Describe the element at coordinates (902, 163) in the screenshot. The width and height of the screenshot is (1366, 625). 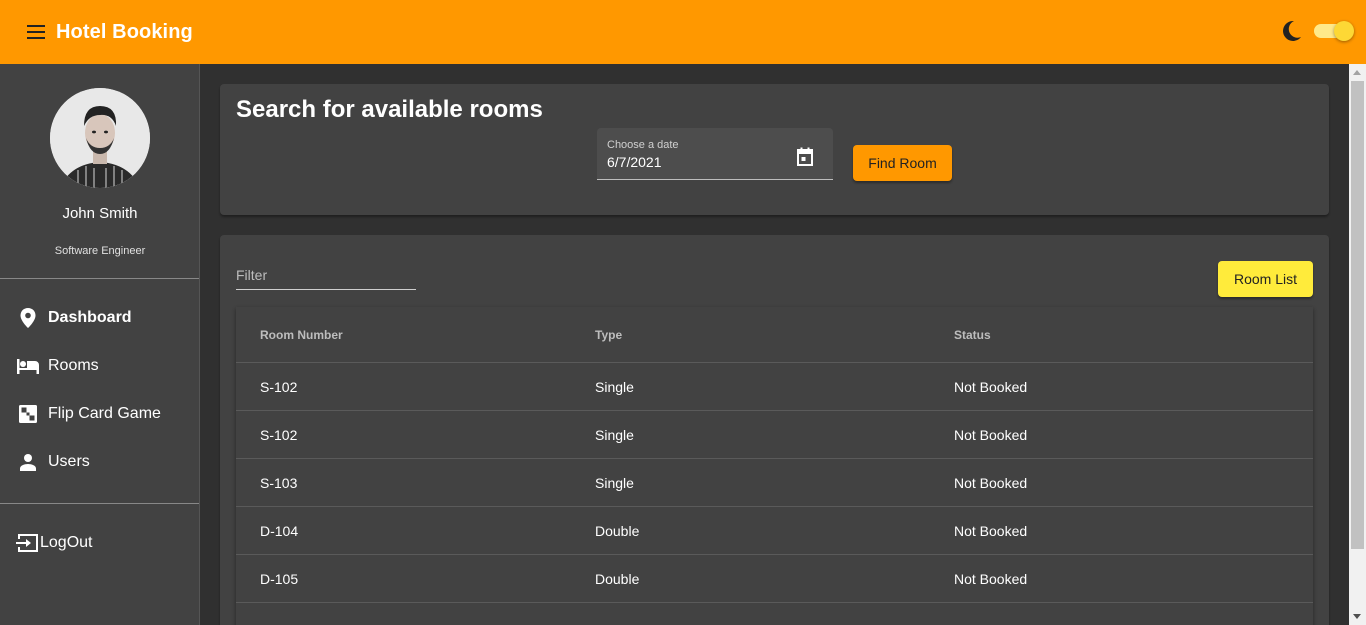
I see `find-room-button: Find Room` at that location.